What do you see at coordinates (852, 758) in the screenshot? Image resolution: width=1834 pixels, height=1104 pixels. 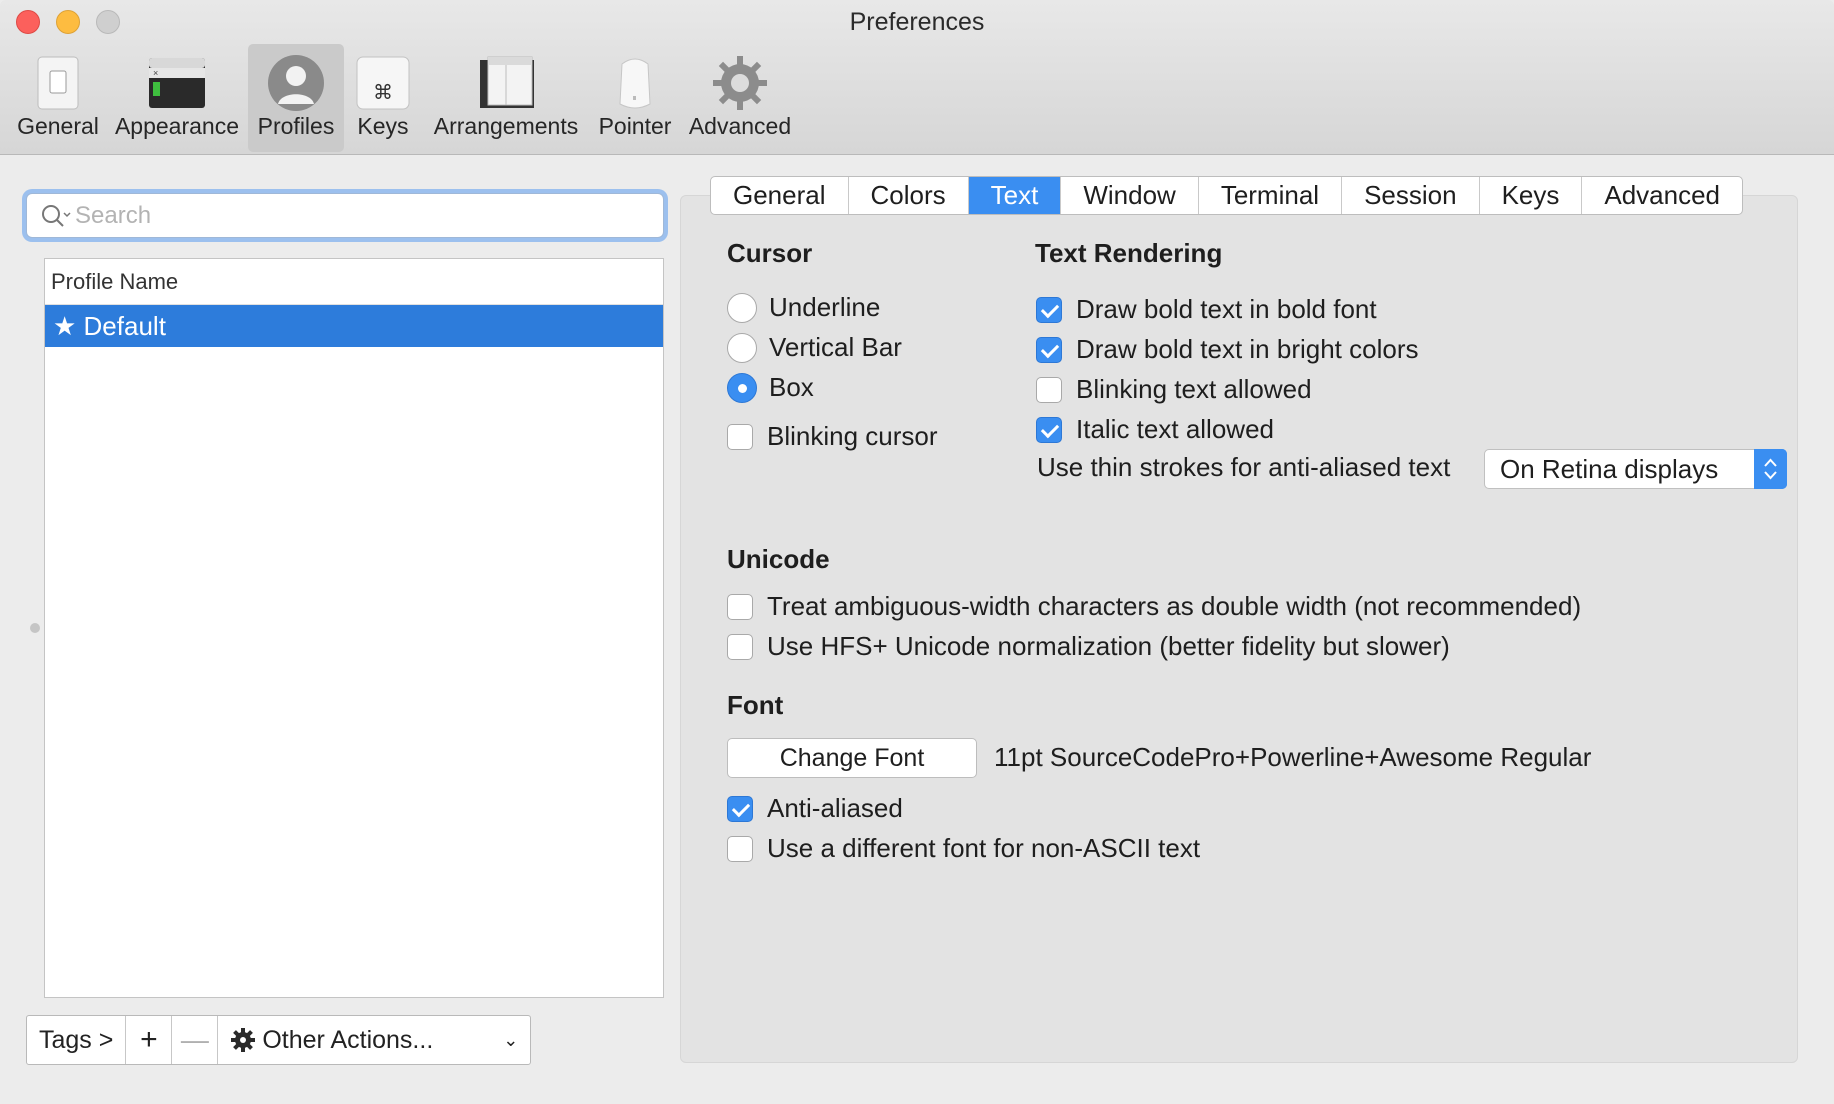 I see `change-font-button: Change Font` at bounding box center [852, 758].